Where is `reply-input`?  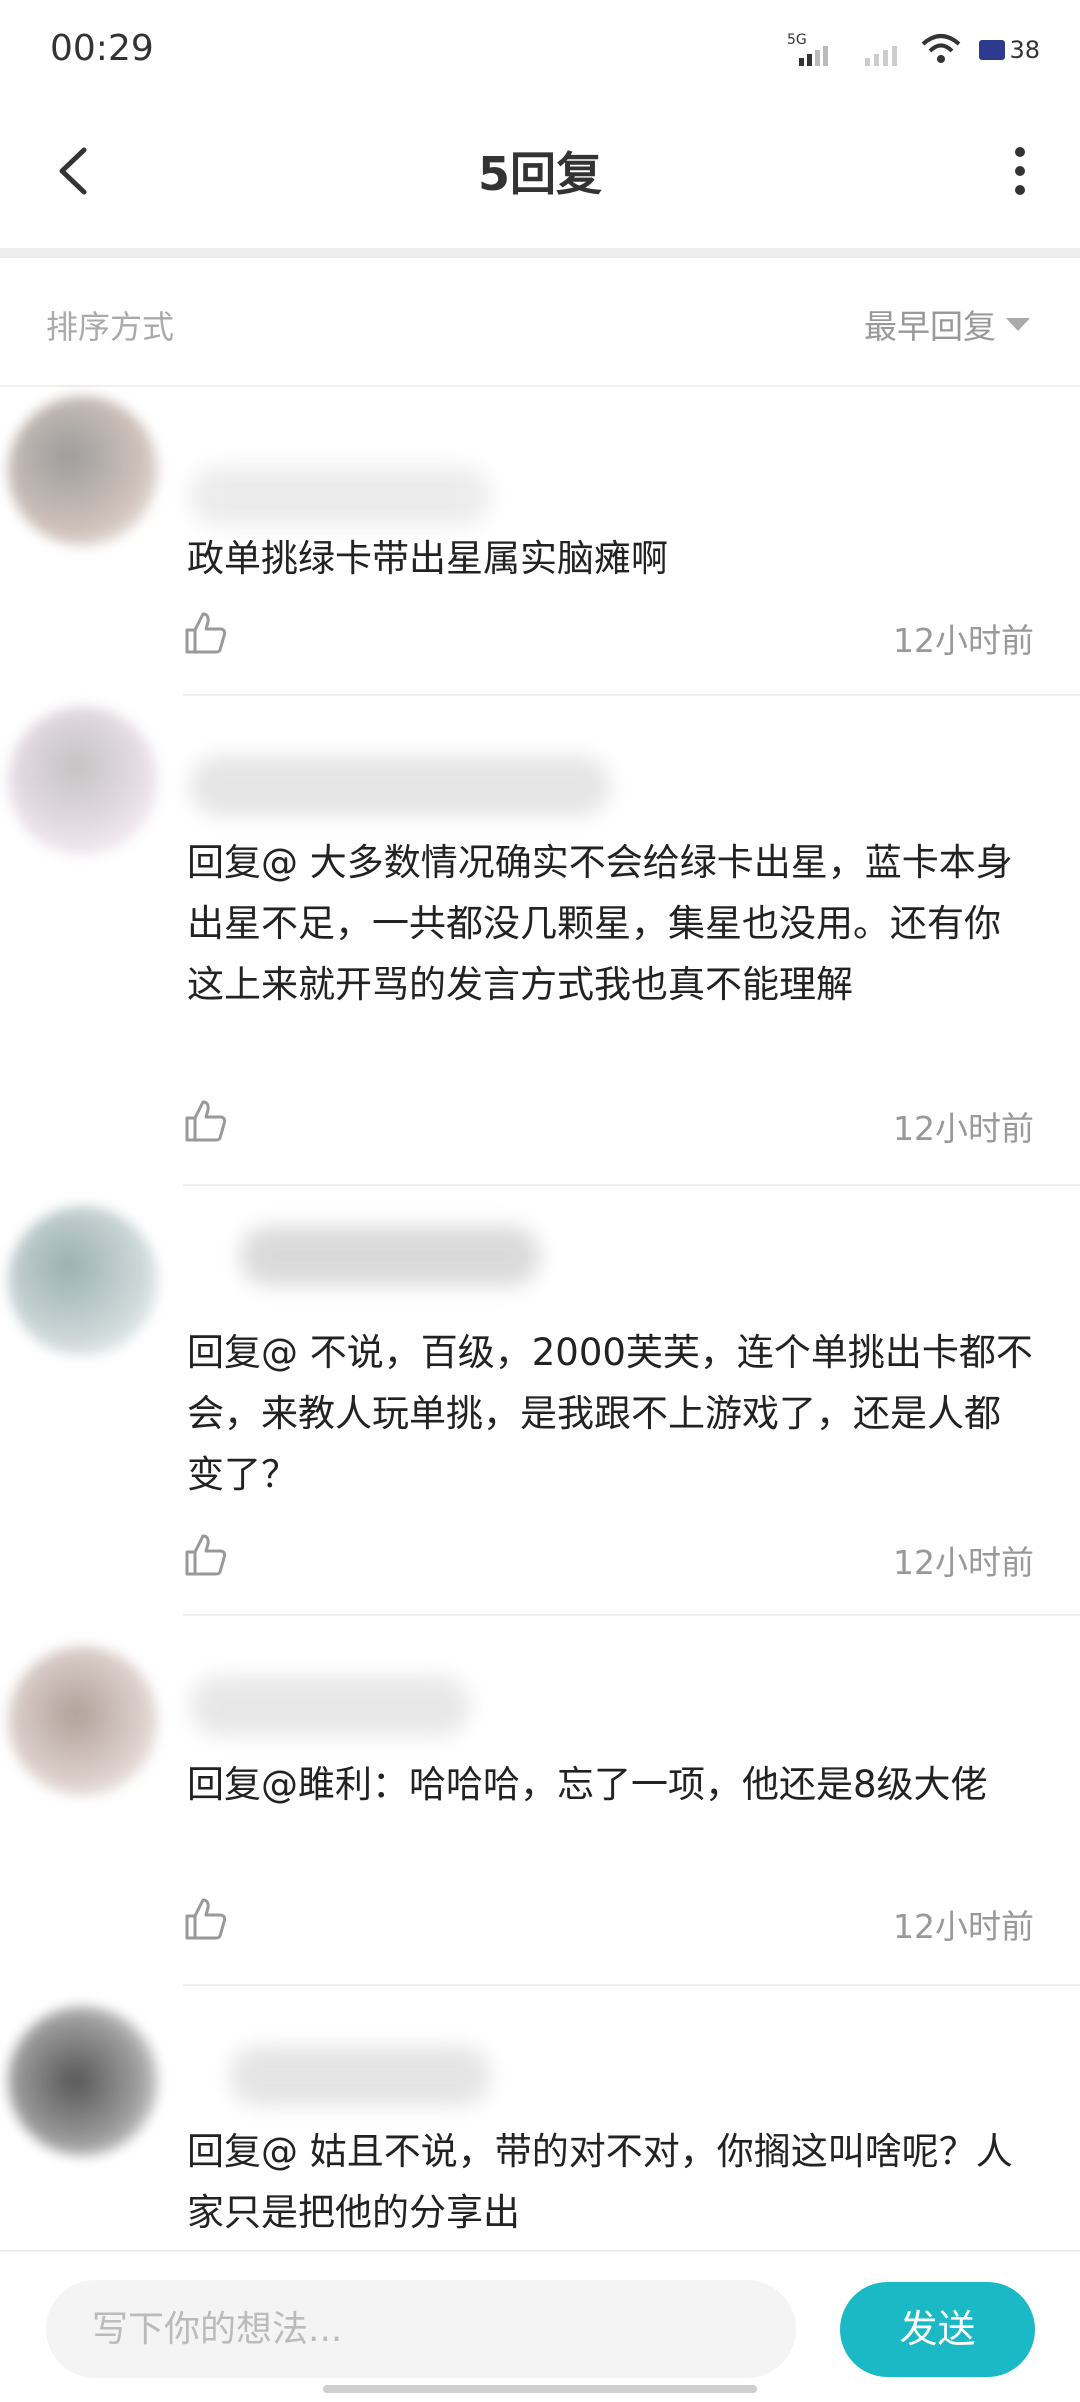 reply-input is located at coordinates (421, 2329).